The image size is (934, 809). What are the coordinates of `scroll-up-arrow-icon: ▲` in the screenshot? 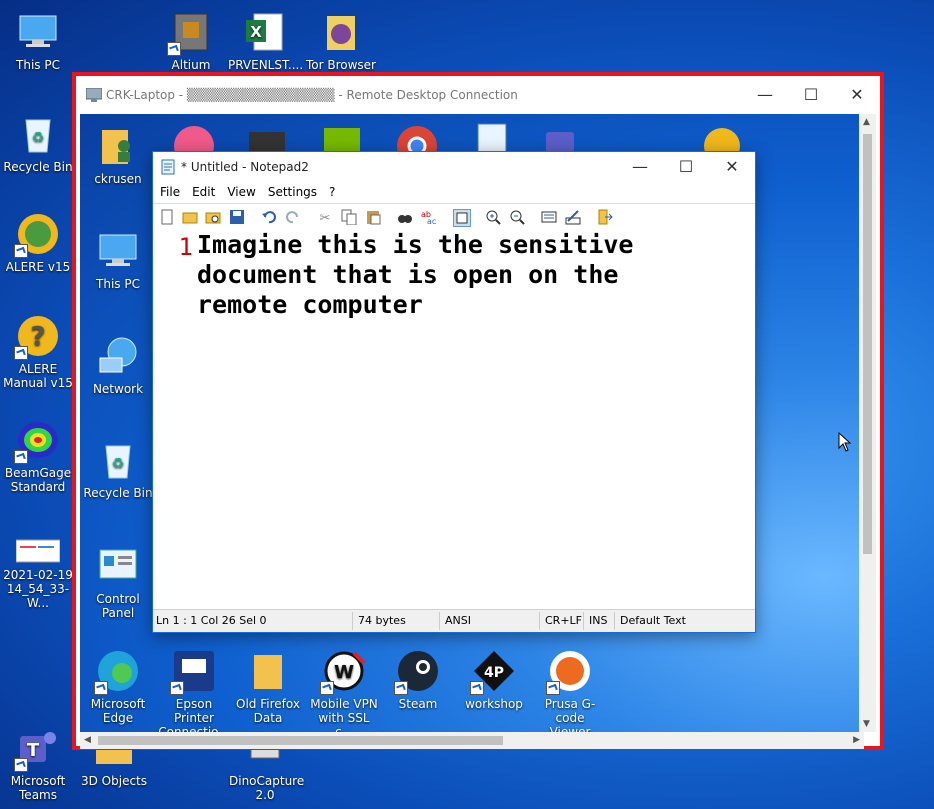 It's located at (866, 122).